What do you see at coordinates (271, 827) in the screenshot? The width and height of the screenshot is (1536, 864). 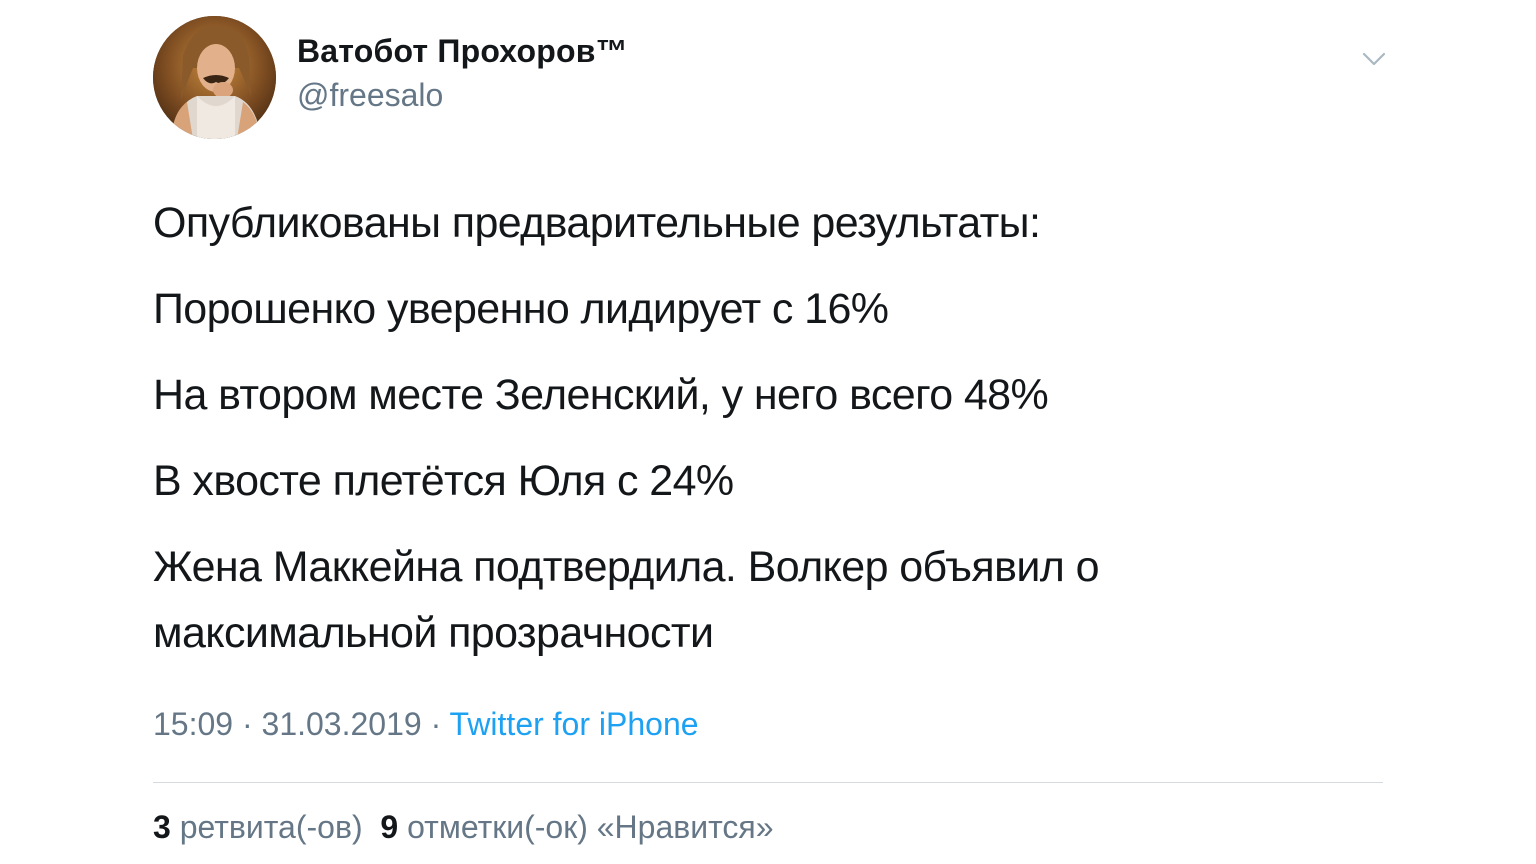 I see `retweets-label: ретвита(-ов)` at bounding box center [271, 827].